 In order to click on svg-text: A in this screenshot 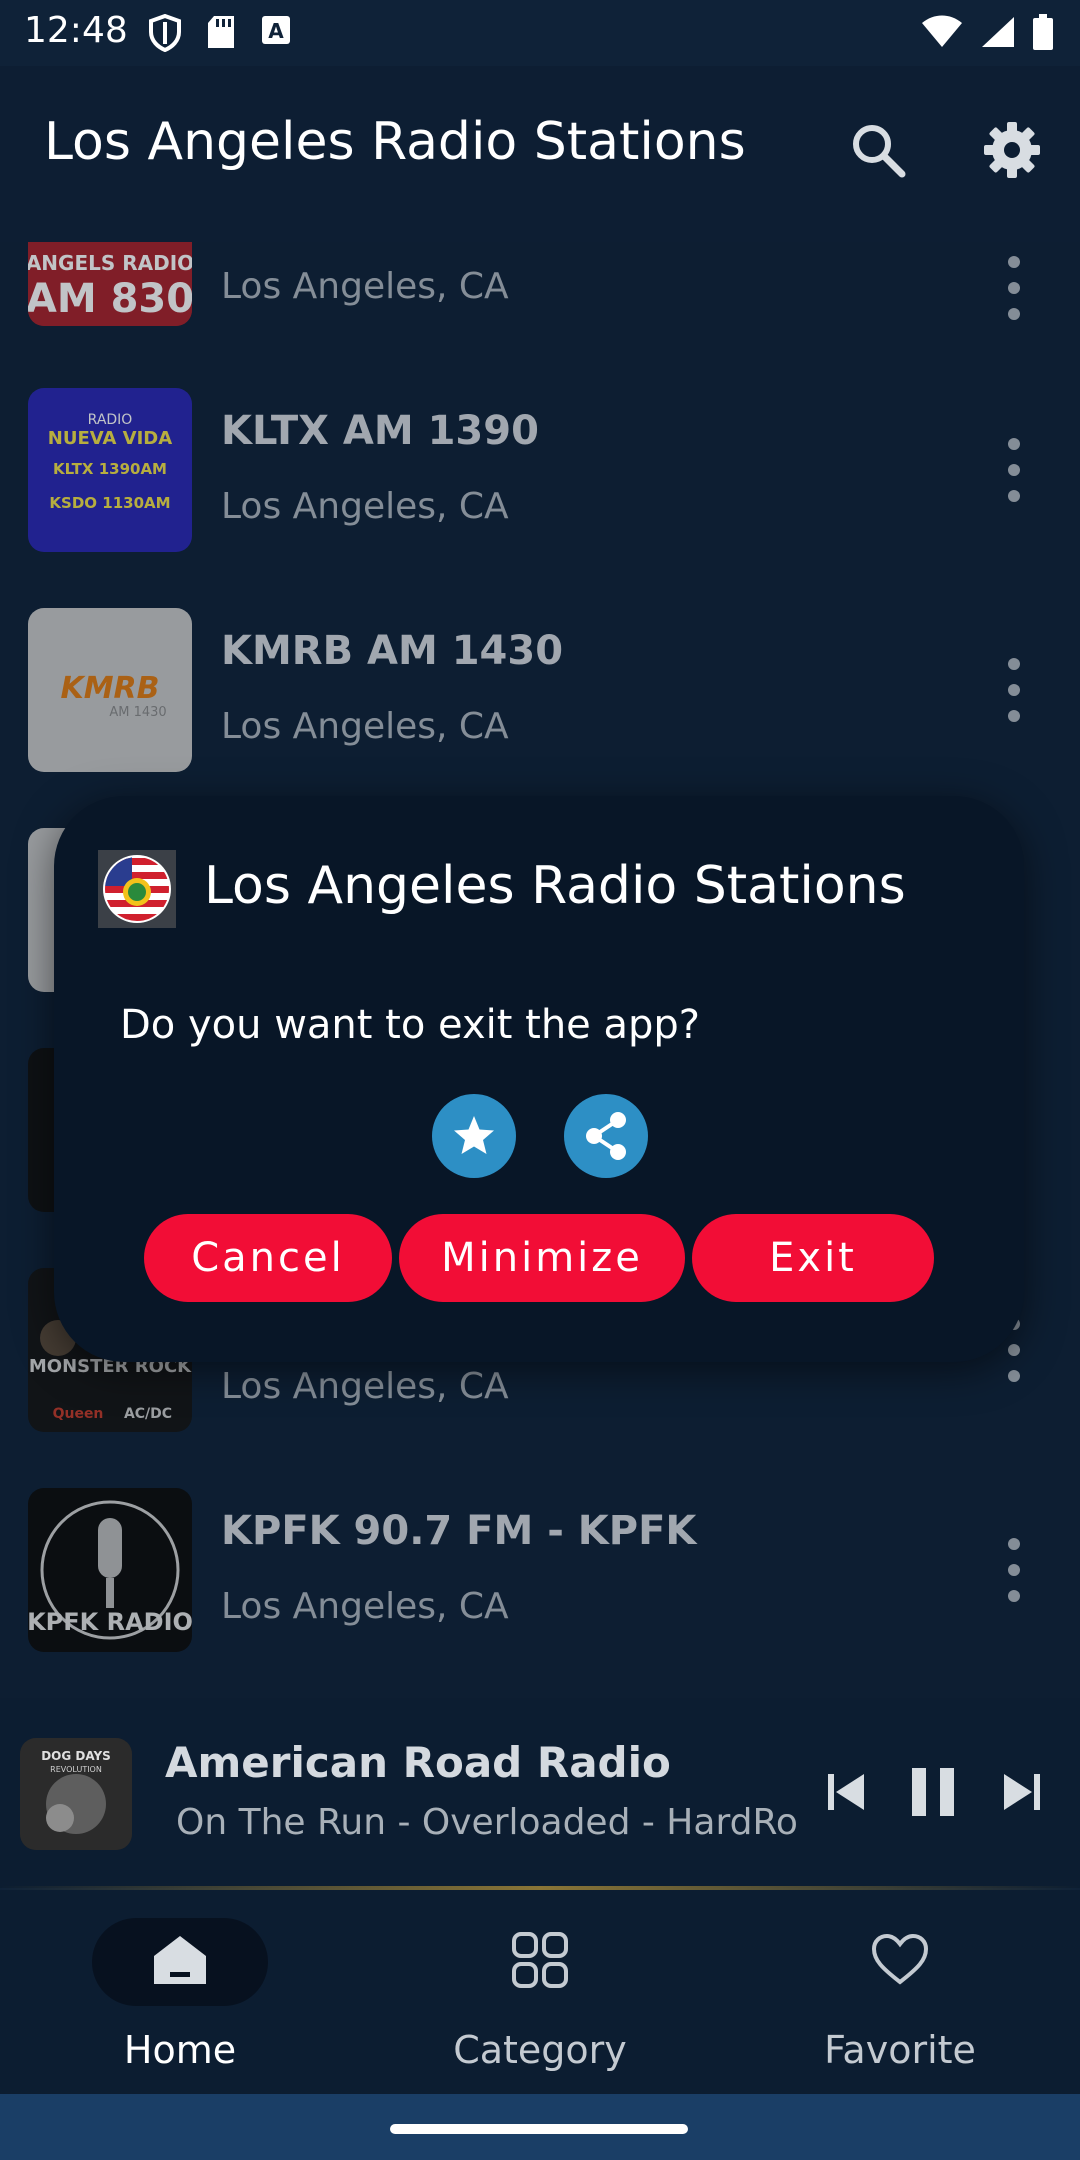, I will do `click(276, 31)`.